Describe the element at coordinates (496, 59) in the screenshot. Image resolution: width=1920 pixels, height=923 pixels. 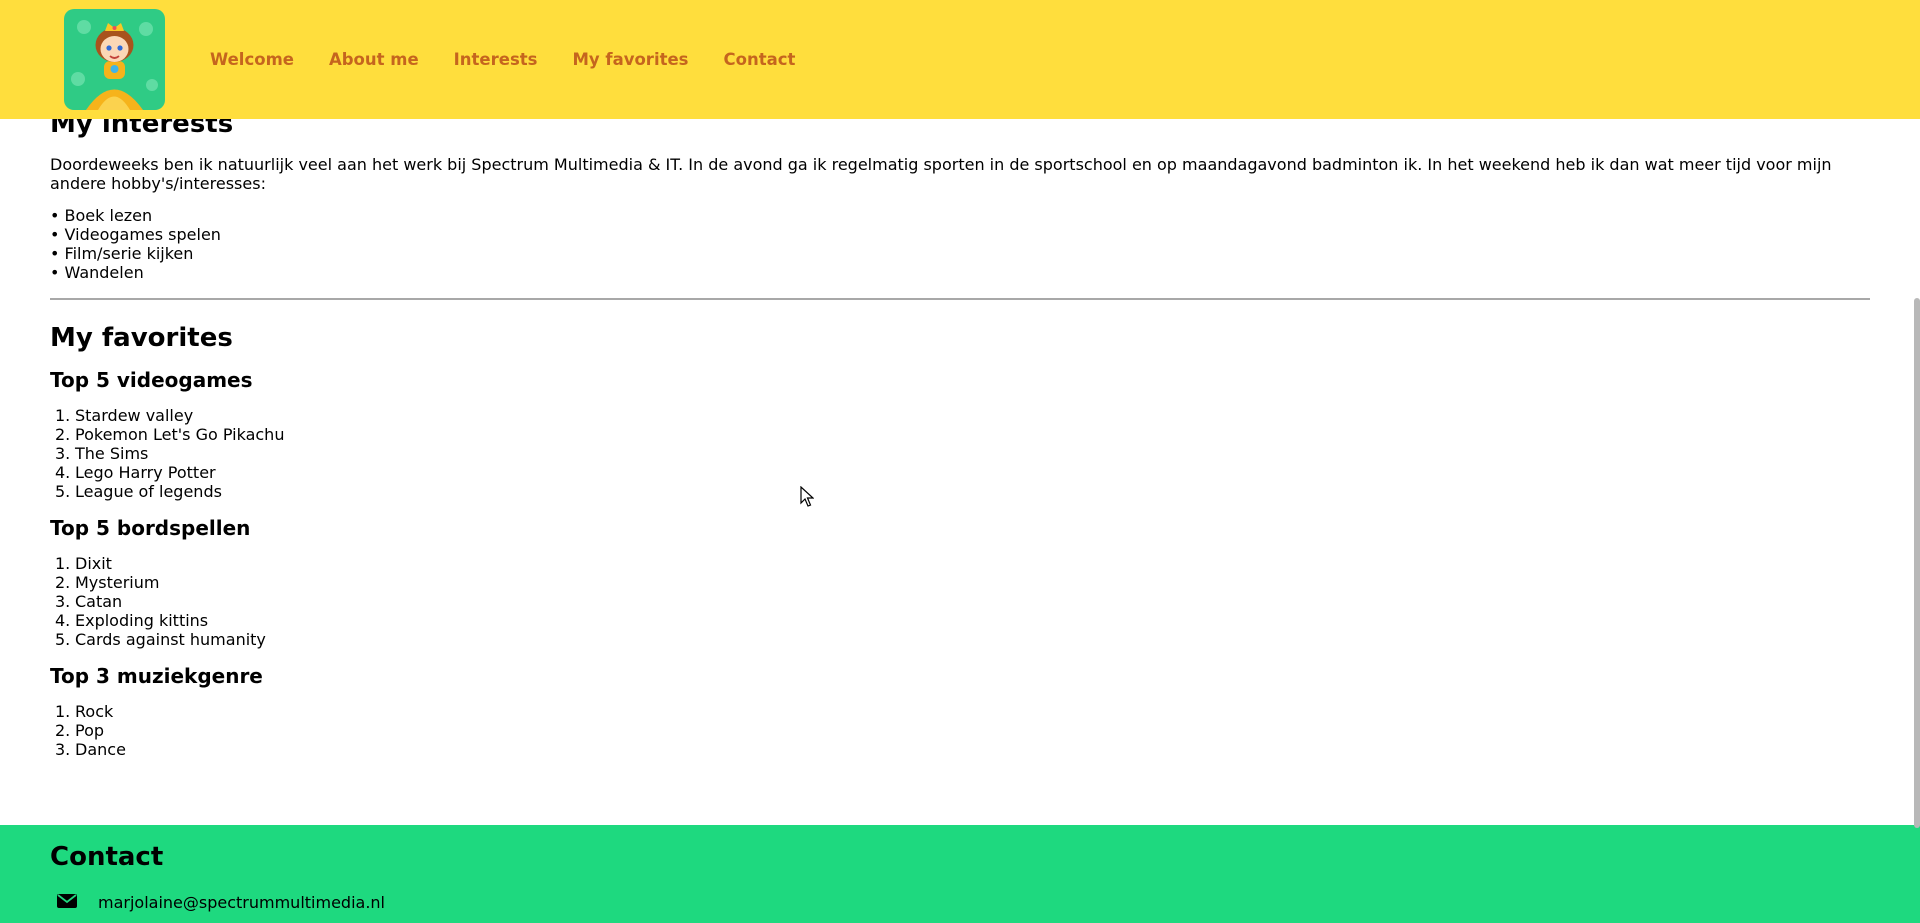
I see `nav-link-interests: Interests` at that location.